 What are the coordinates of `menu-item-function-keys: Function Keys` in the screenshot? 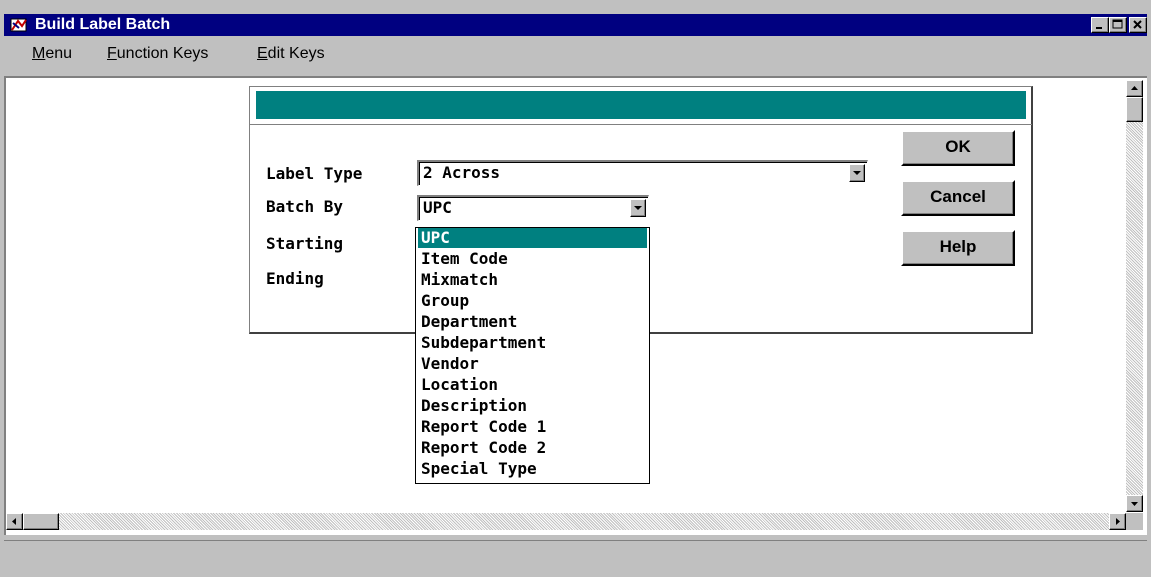 It's located at (157, 54).